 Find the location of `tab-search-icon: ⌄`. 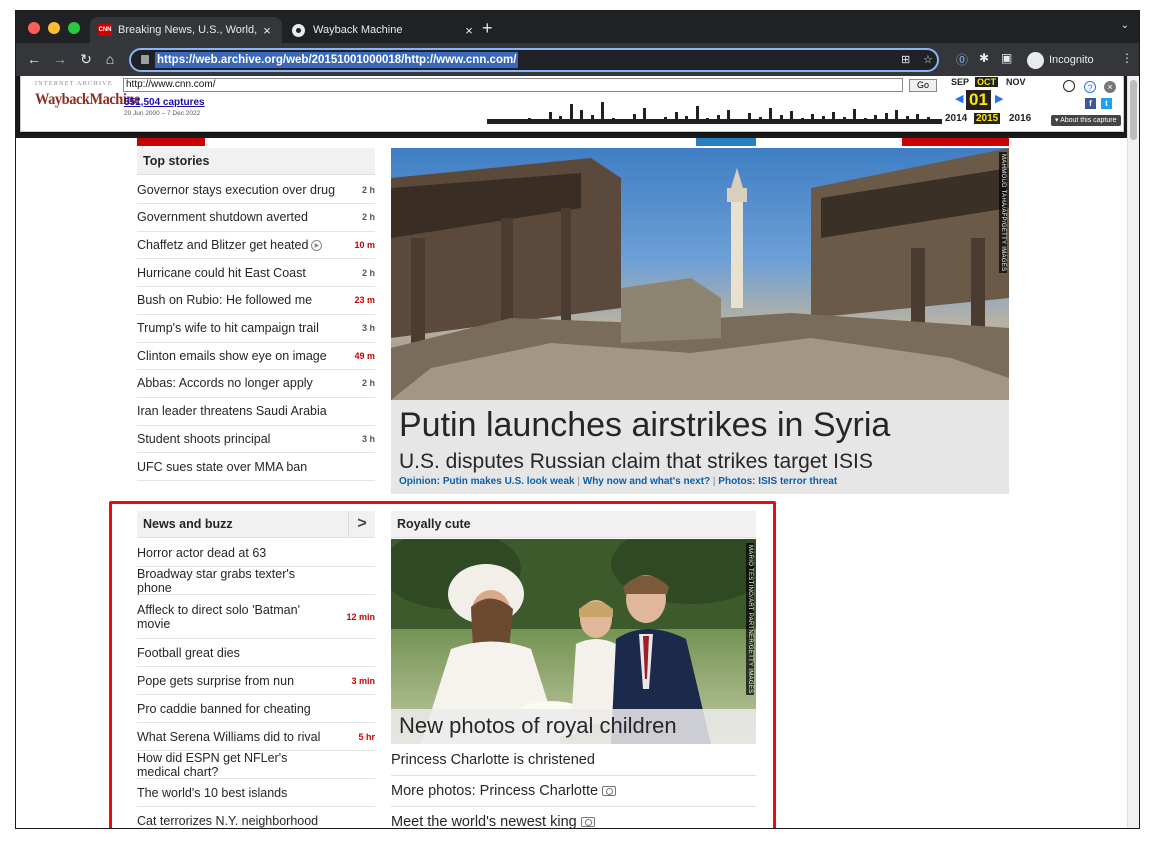

tab-search-icon: ⌄ is located at coordinates (1125, 25).